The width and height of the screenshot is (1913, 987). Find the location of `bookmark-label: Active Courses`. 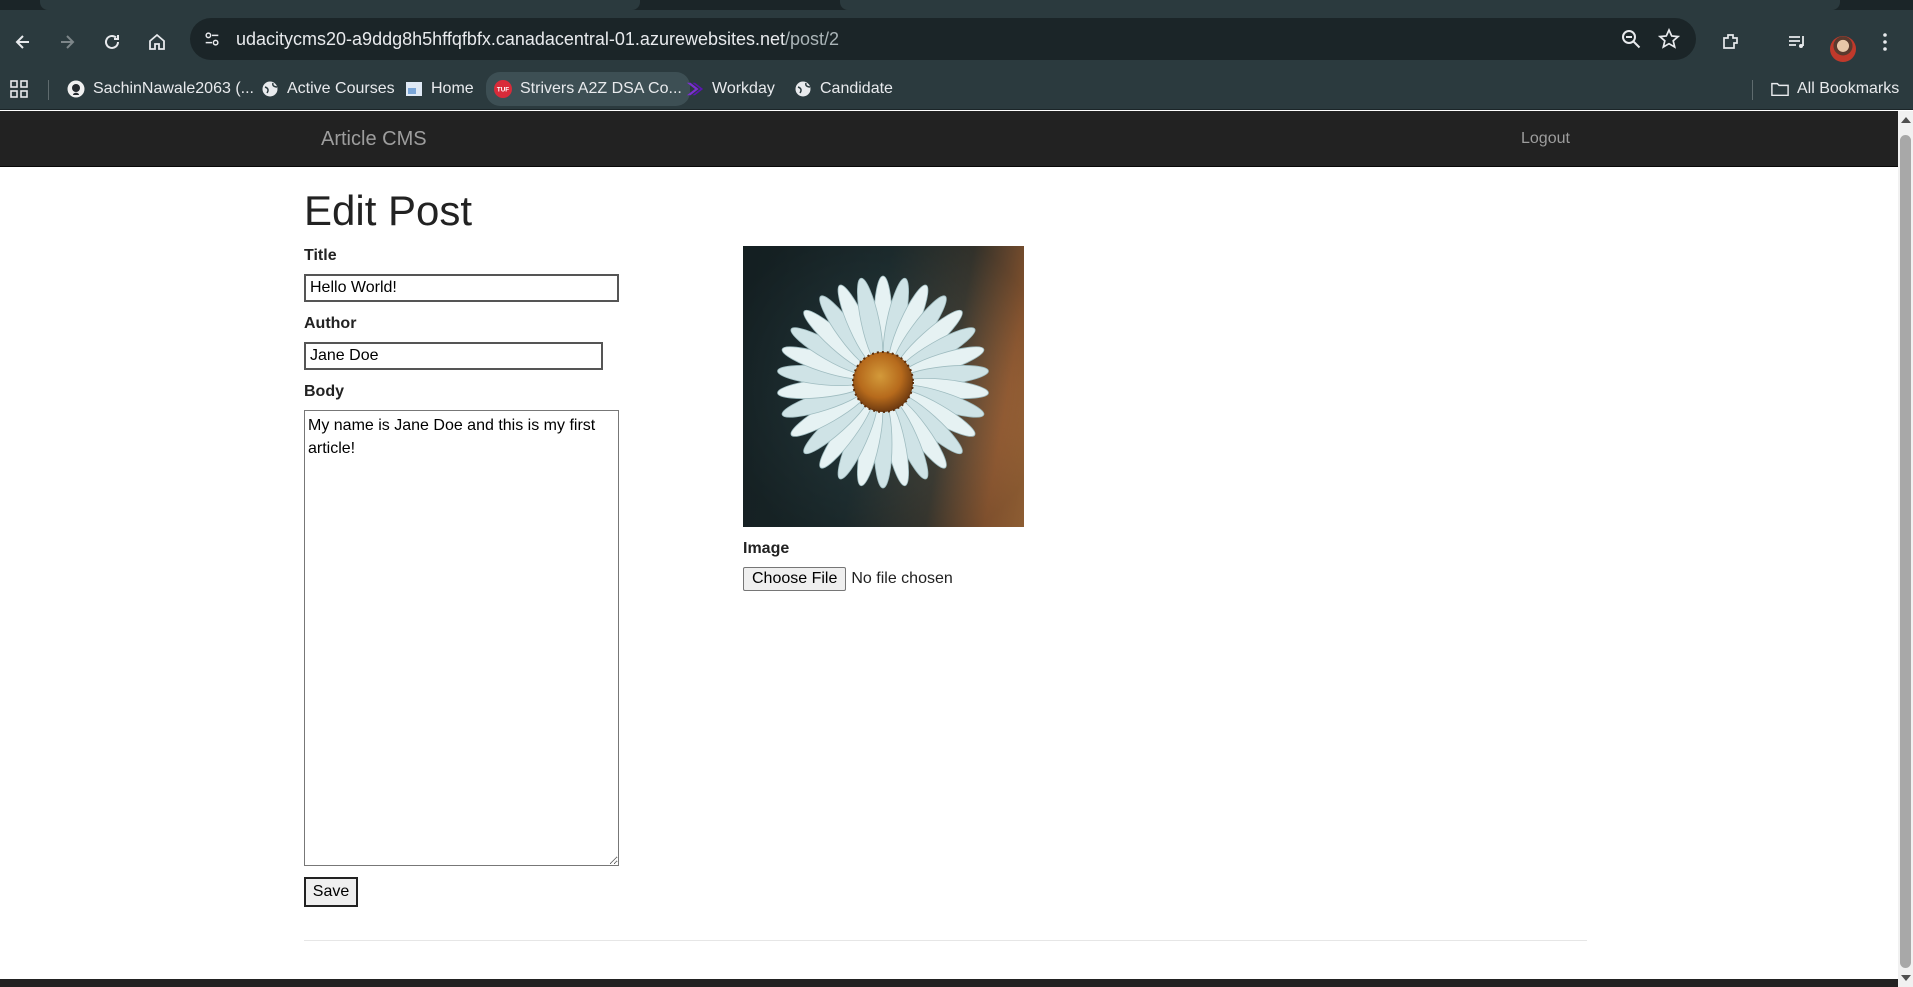

bookmark-label: Active Courses is located at coordinates (341, 88).